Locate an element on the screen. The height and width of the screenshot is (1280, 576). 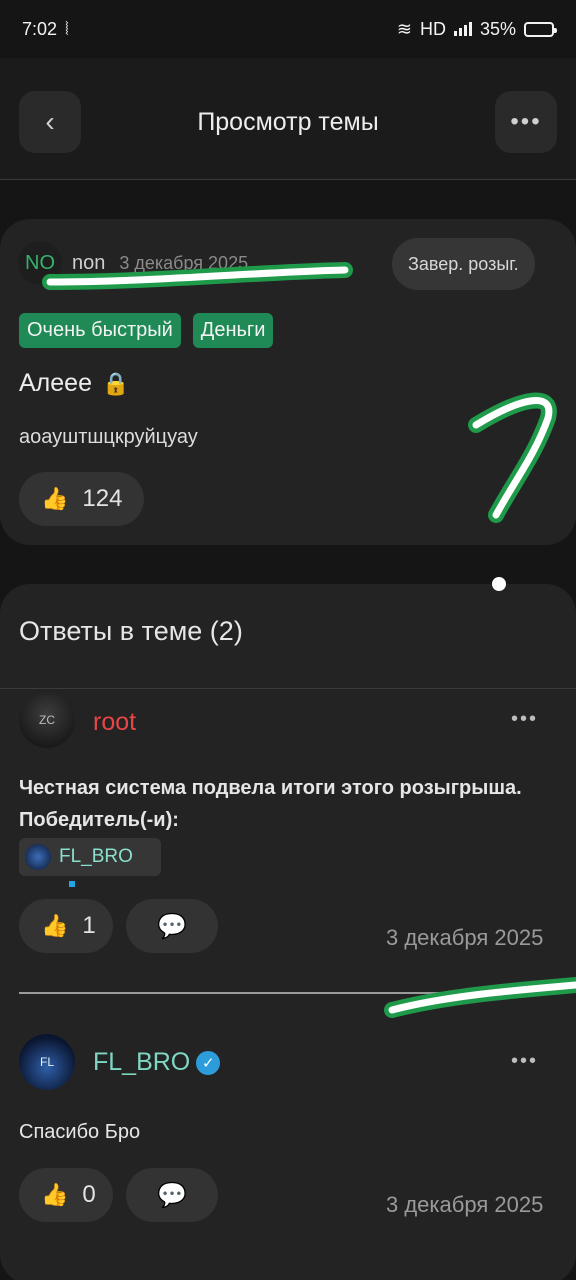
top-app-bar: ‹ Просмотр темы ••• is located at coordinates (288, 119).